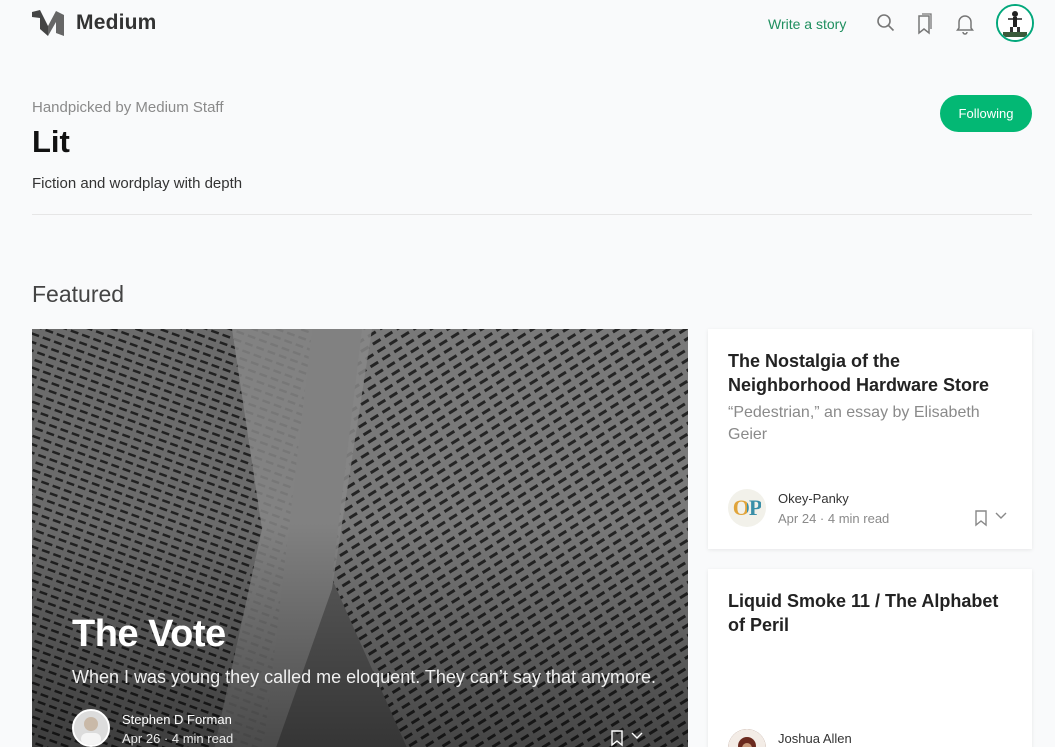 The width and height of the screenshot is (1055, 747). I want to click on medium-logo-icon, so click(48, 23).